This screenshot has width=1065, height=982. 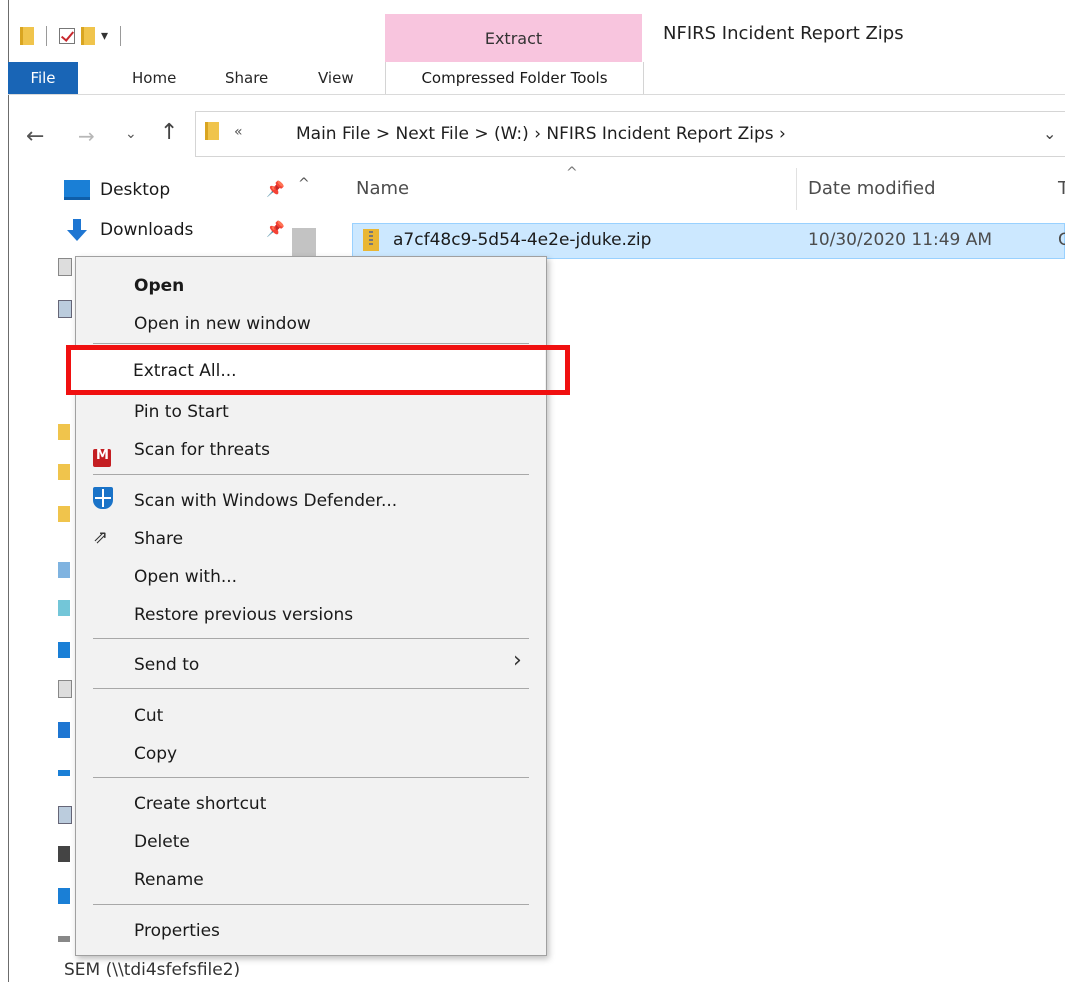 What do you see at coordinates (783, 33) in the screenshot?
I see `window-title: NFIRS Incident Report Zips` at bounding box center [783, 33].